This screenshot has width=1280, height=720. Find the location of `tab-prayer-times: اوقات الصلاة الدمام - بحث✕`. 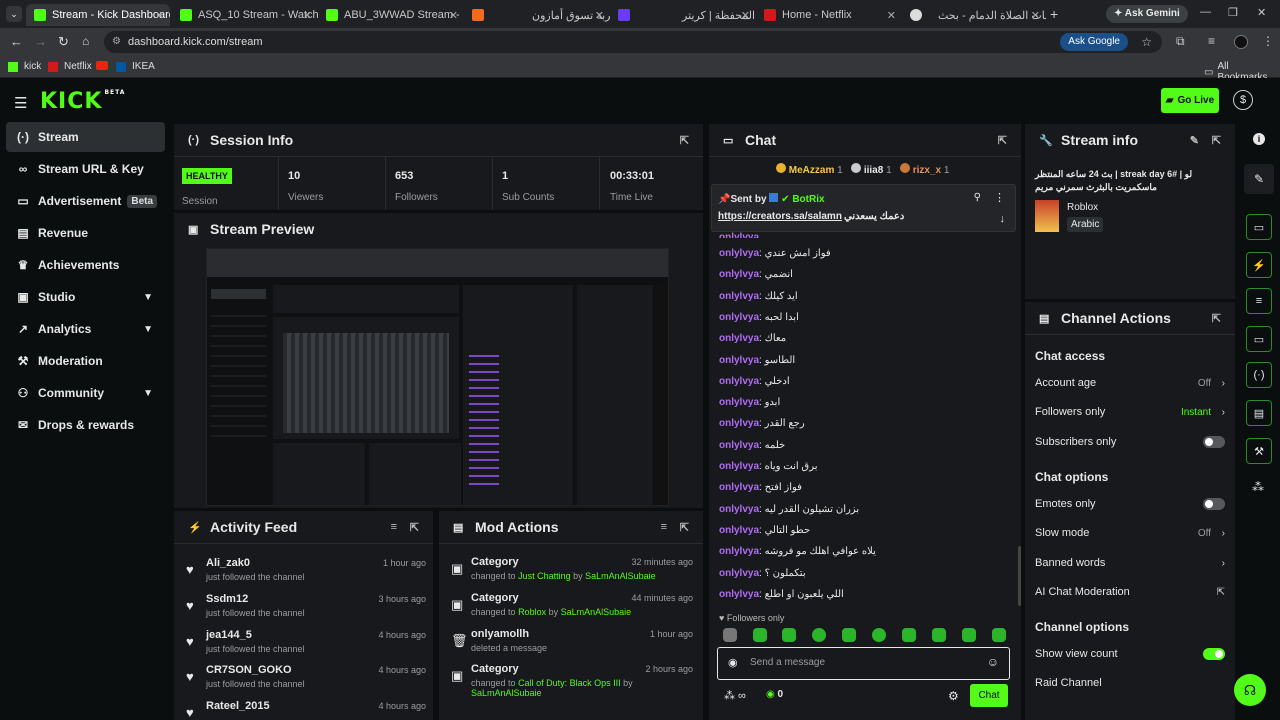

tab-prayer-times: اوقات الصلاة الدمام - بحث✕ is located at coordinates (974, 15).